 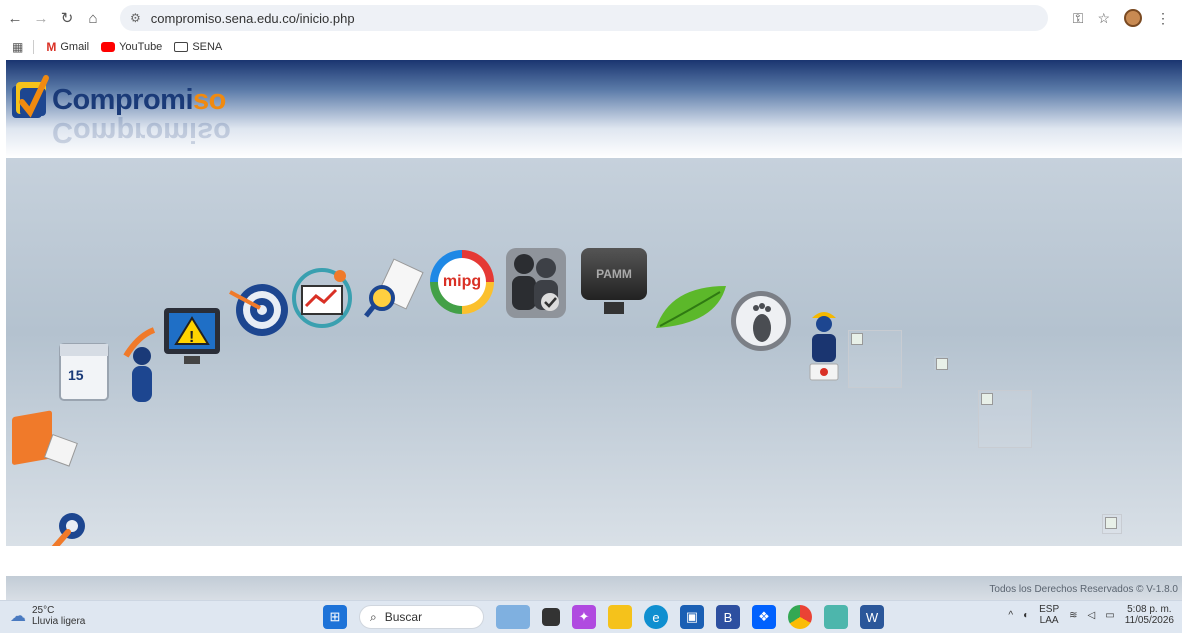 I want to click on leaf-icon, so click(x=690, y=308).